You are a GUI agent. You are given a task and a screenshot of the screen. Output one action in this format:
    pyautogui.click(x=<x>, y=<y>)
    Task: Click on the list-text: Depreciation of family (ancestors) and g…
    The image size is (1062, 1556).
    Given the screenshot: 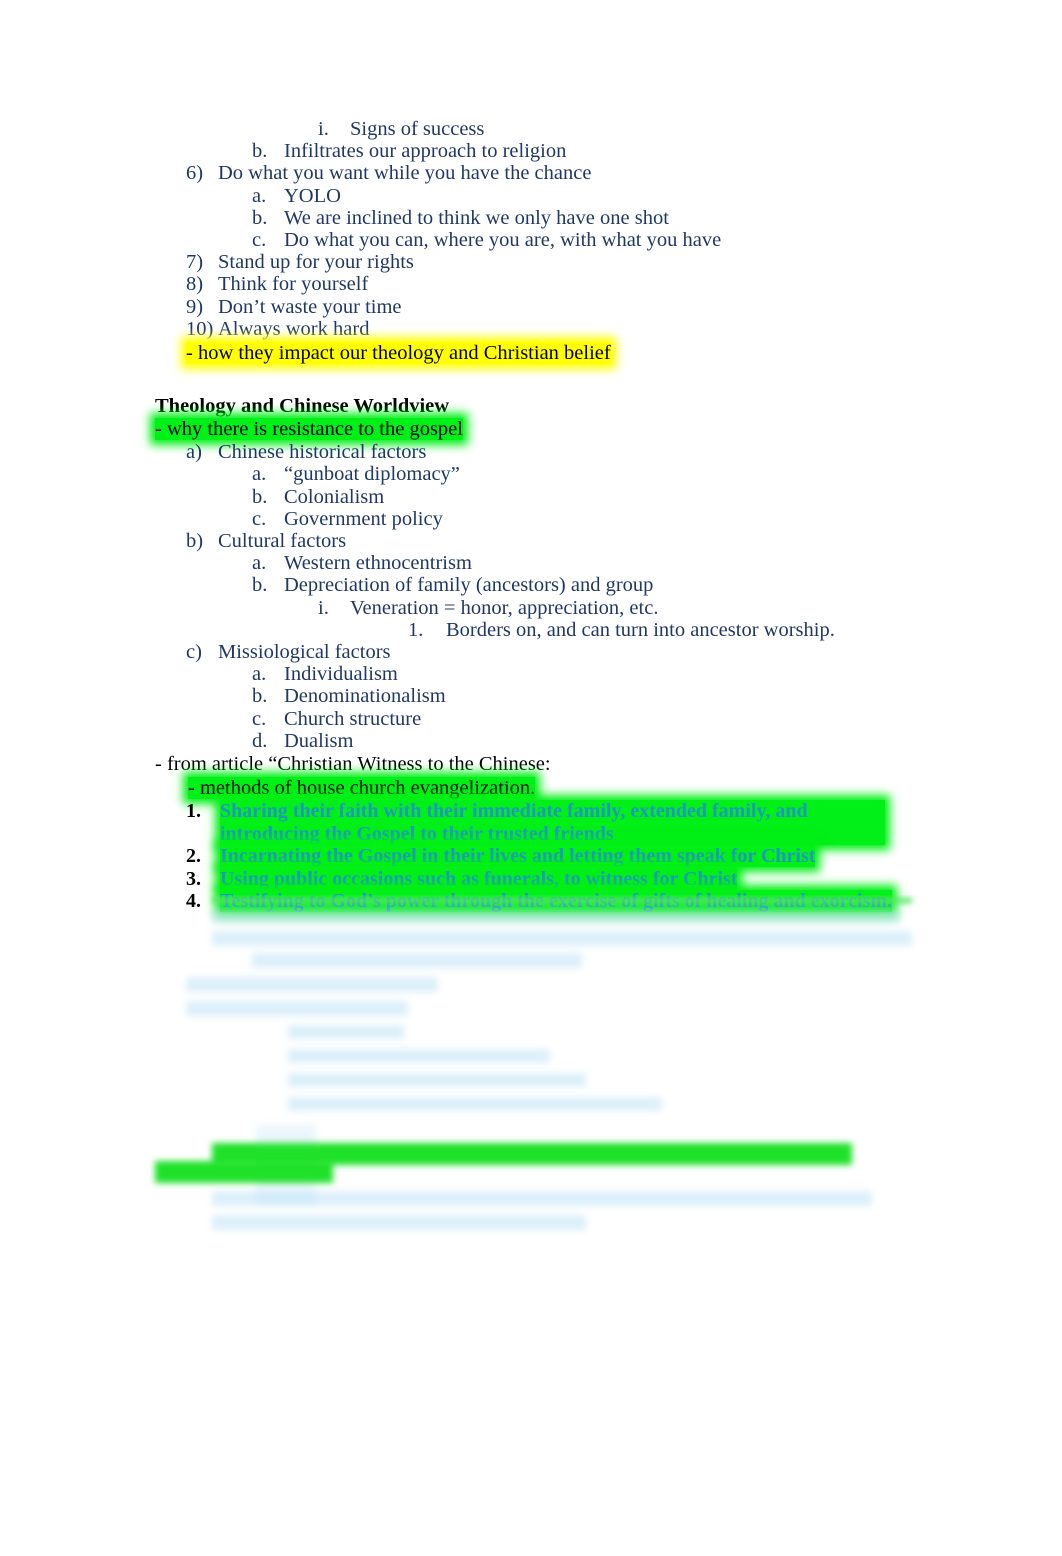 What is the action you would take?
    pyautogui.click(x=469, y=585)
    